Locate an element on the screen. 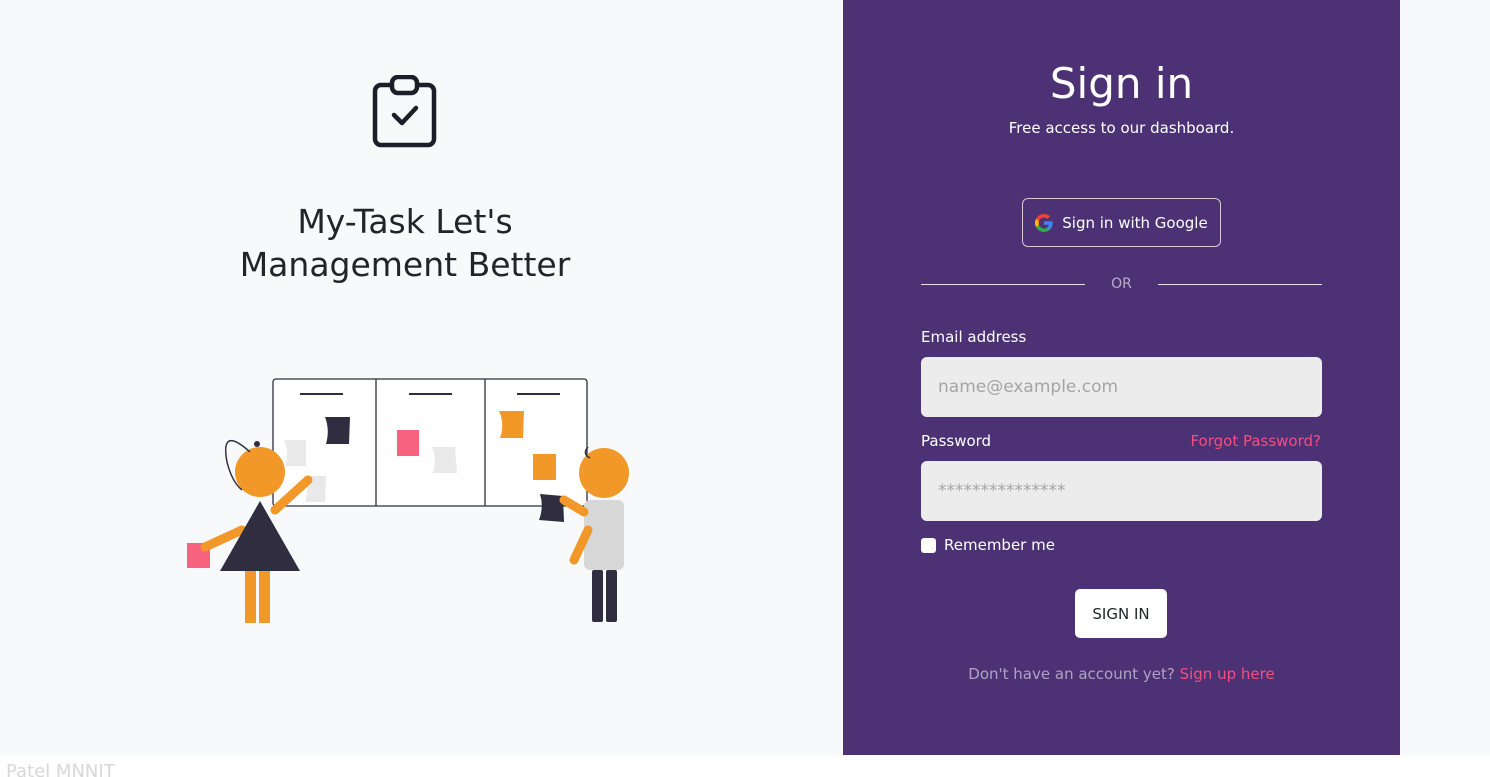  remember-me-label: Remember me is located at coordinates (999, 545).